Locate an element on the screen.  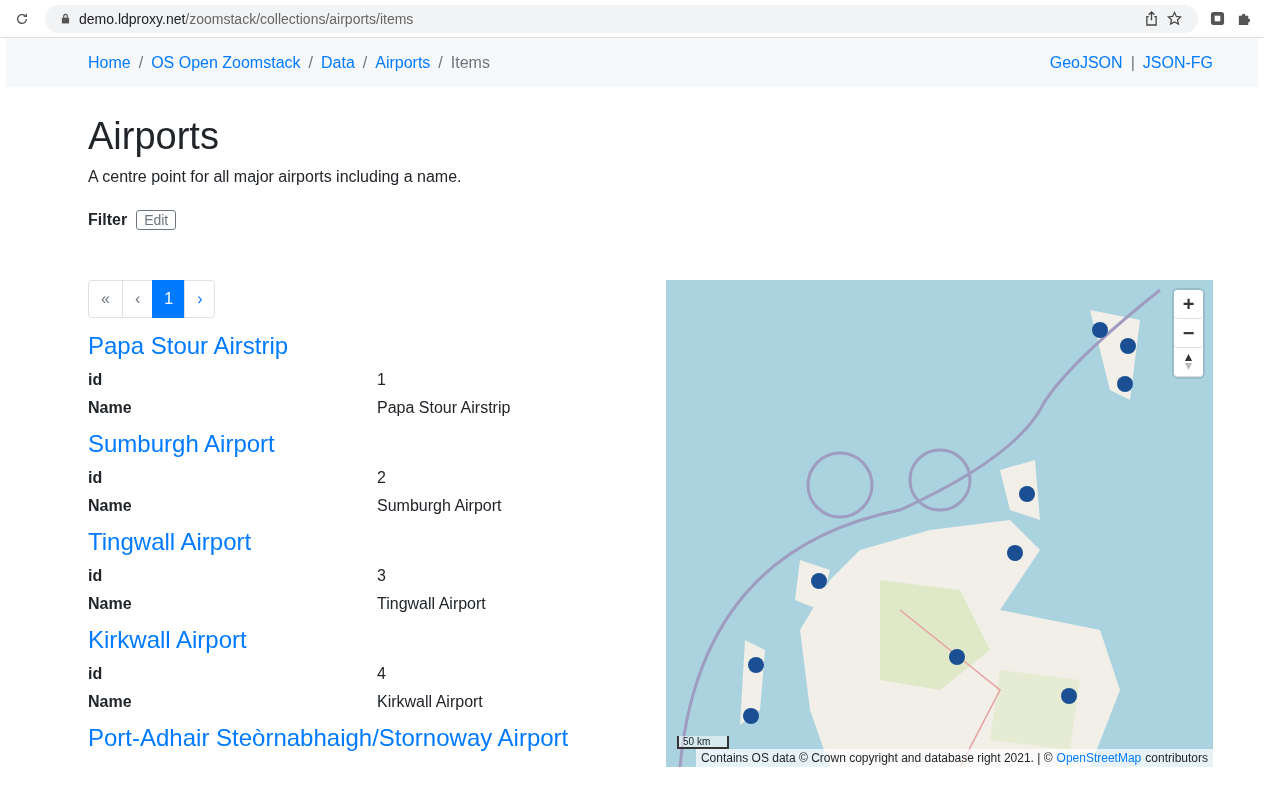
filter-label: Filter is located at coordinates (108, 220).